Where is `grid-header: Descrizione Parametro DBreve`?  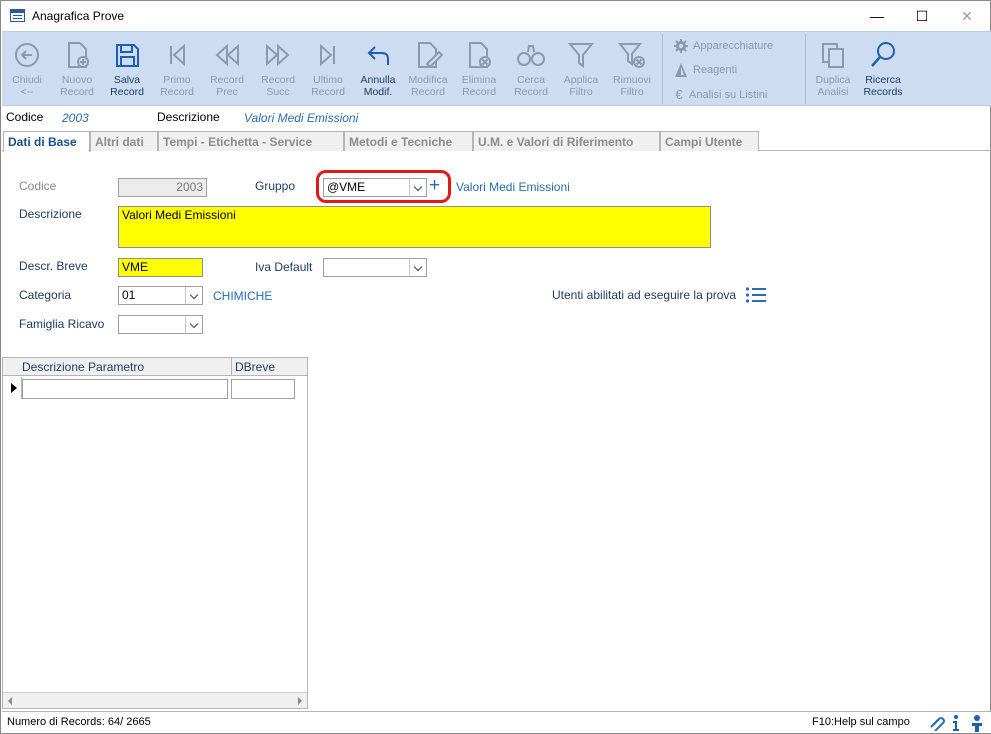 grid-header: Descrizione Parametro DBreve is located at coordinates (155, 367).